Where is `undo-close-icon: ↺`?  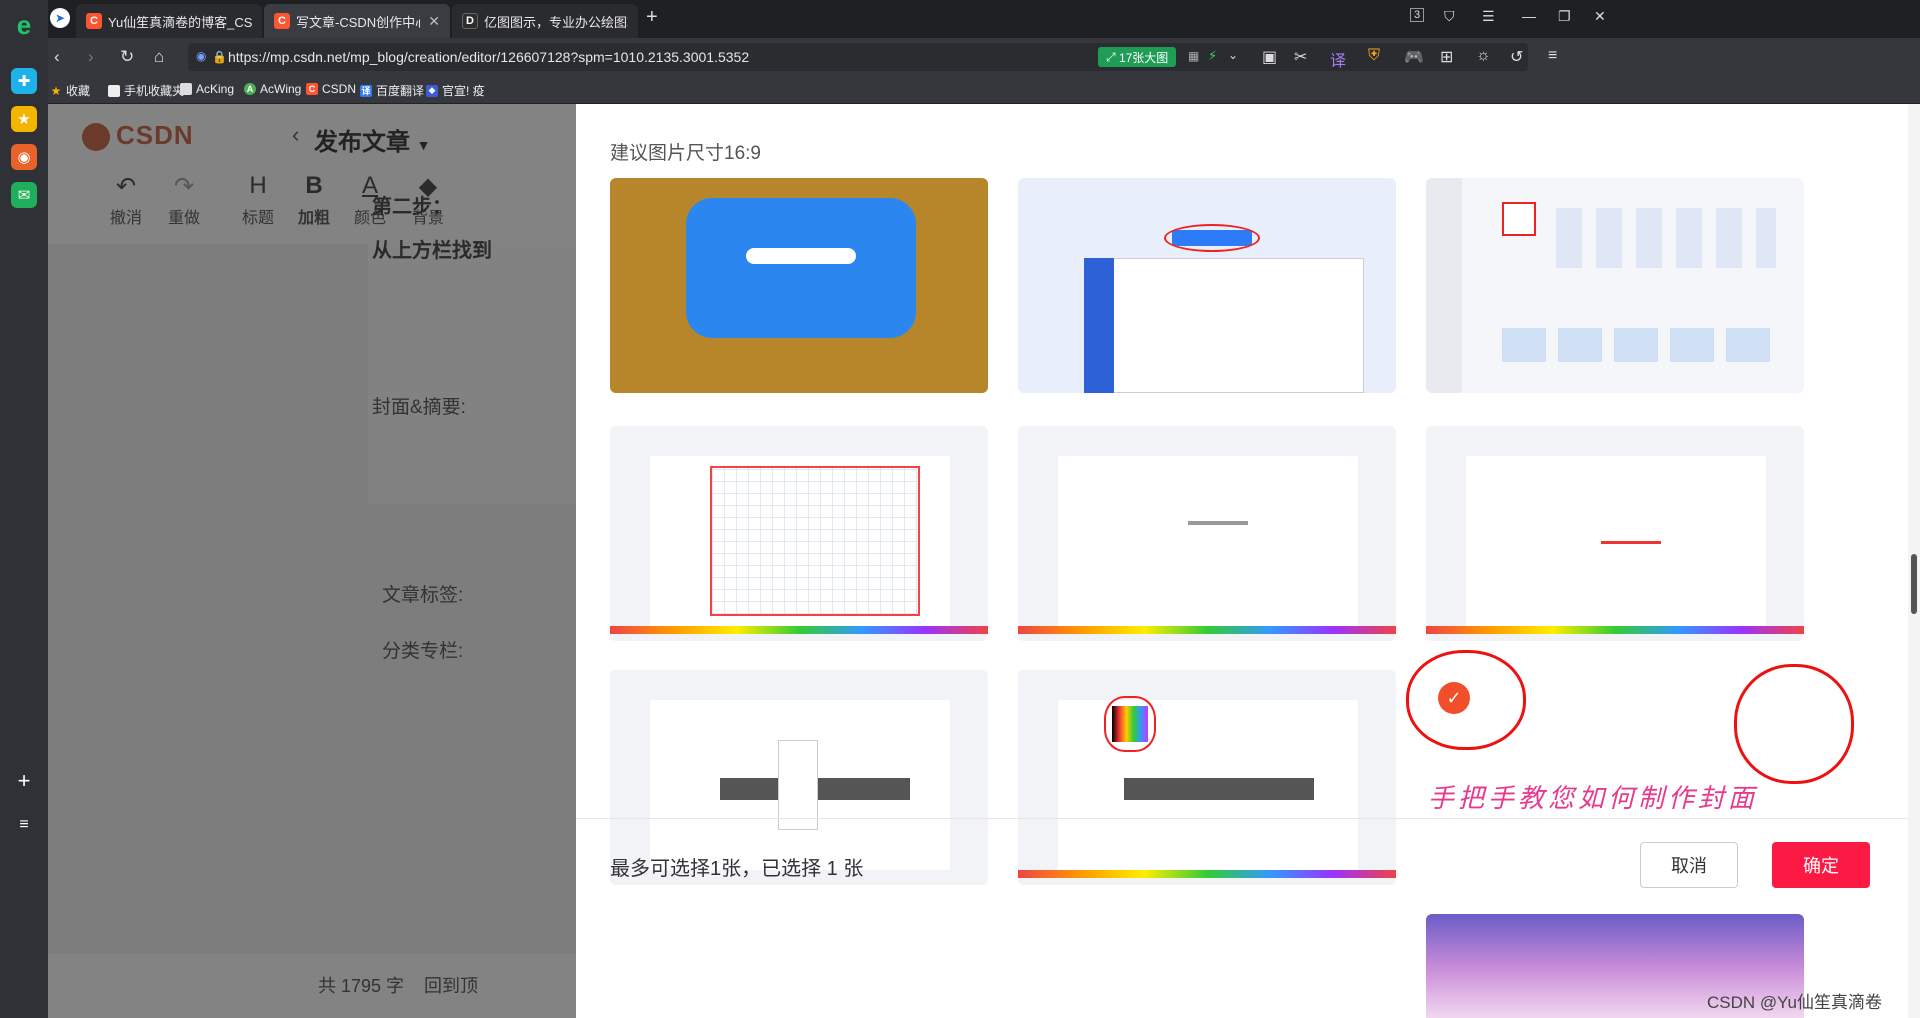
undo-close-icon: ↺ is located at coordinates (1516, 57).